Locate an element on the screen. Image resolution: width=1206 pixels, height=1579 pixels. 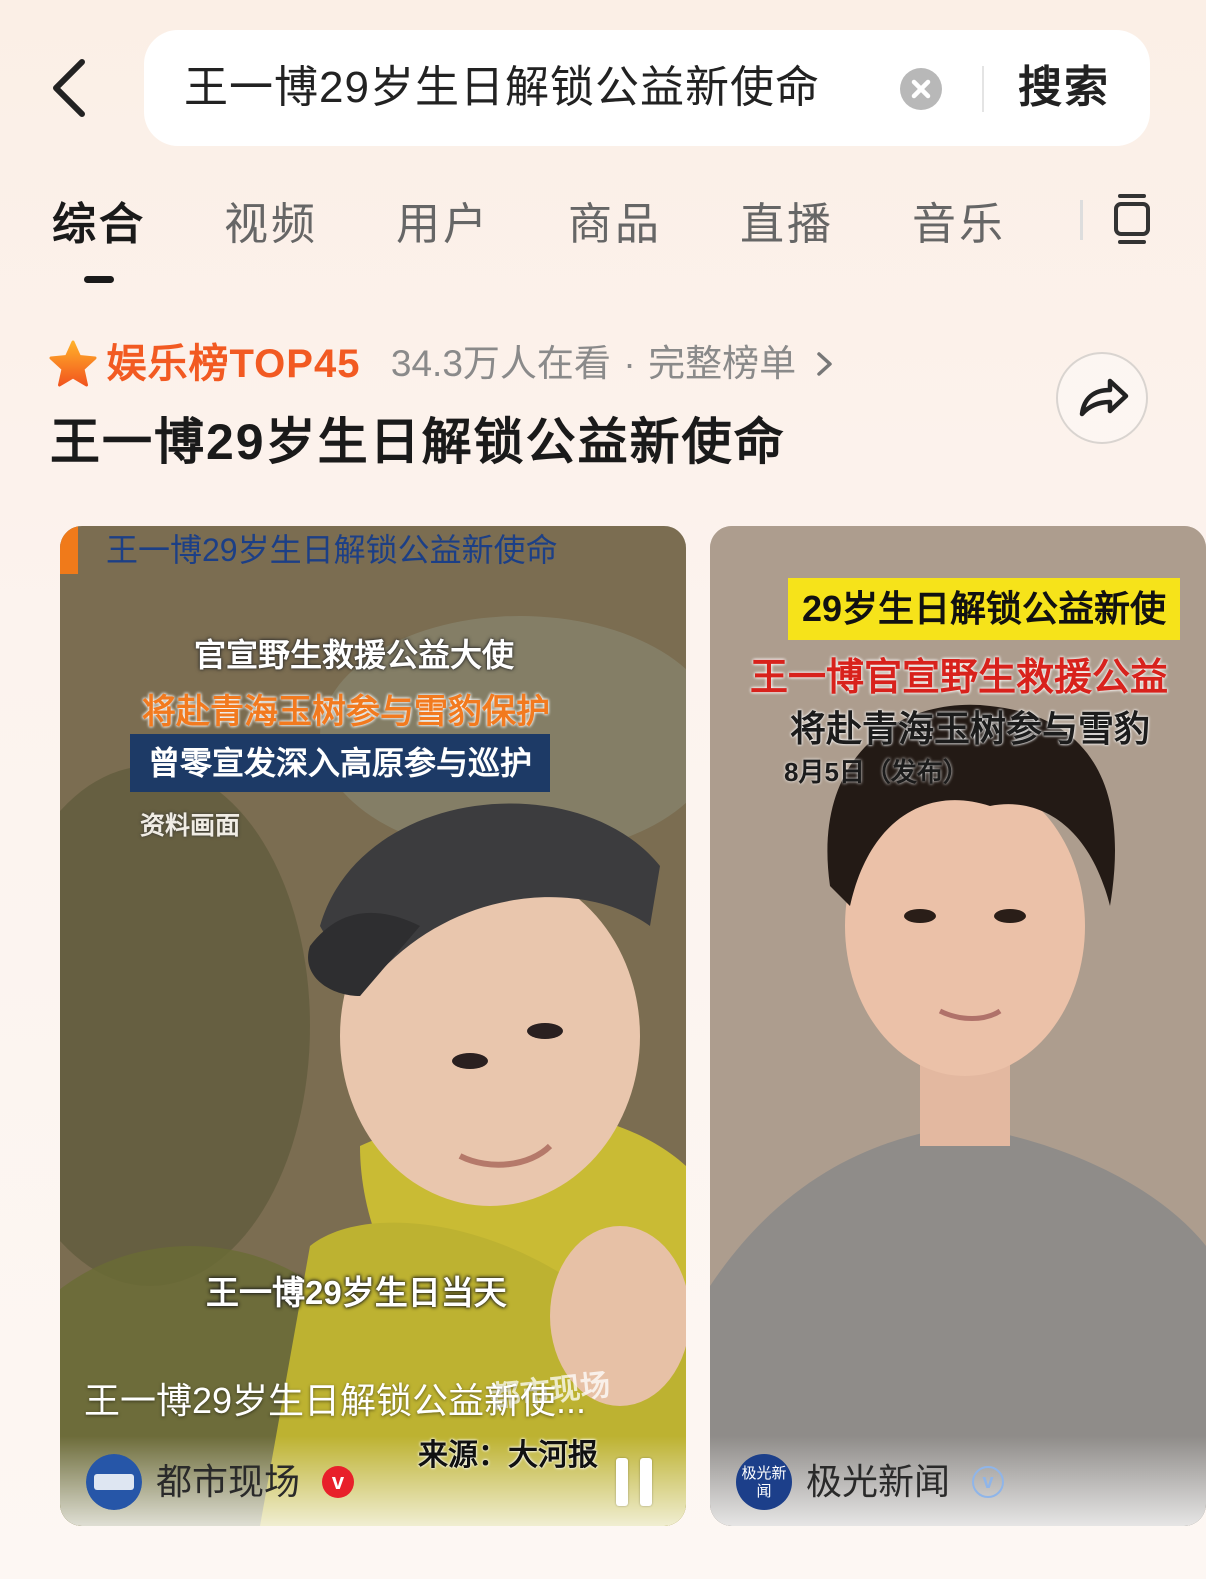
pause-button is located at coordinates (636, 1482).